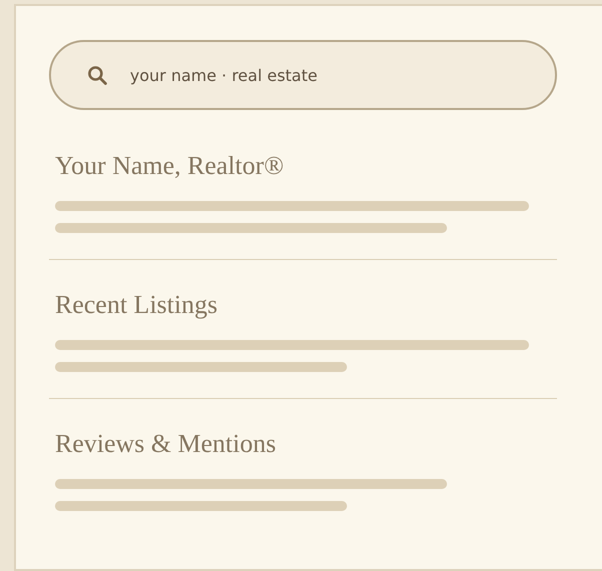  I want to click on section-heading: Your Name, Realtor®, so click(170, 166).